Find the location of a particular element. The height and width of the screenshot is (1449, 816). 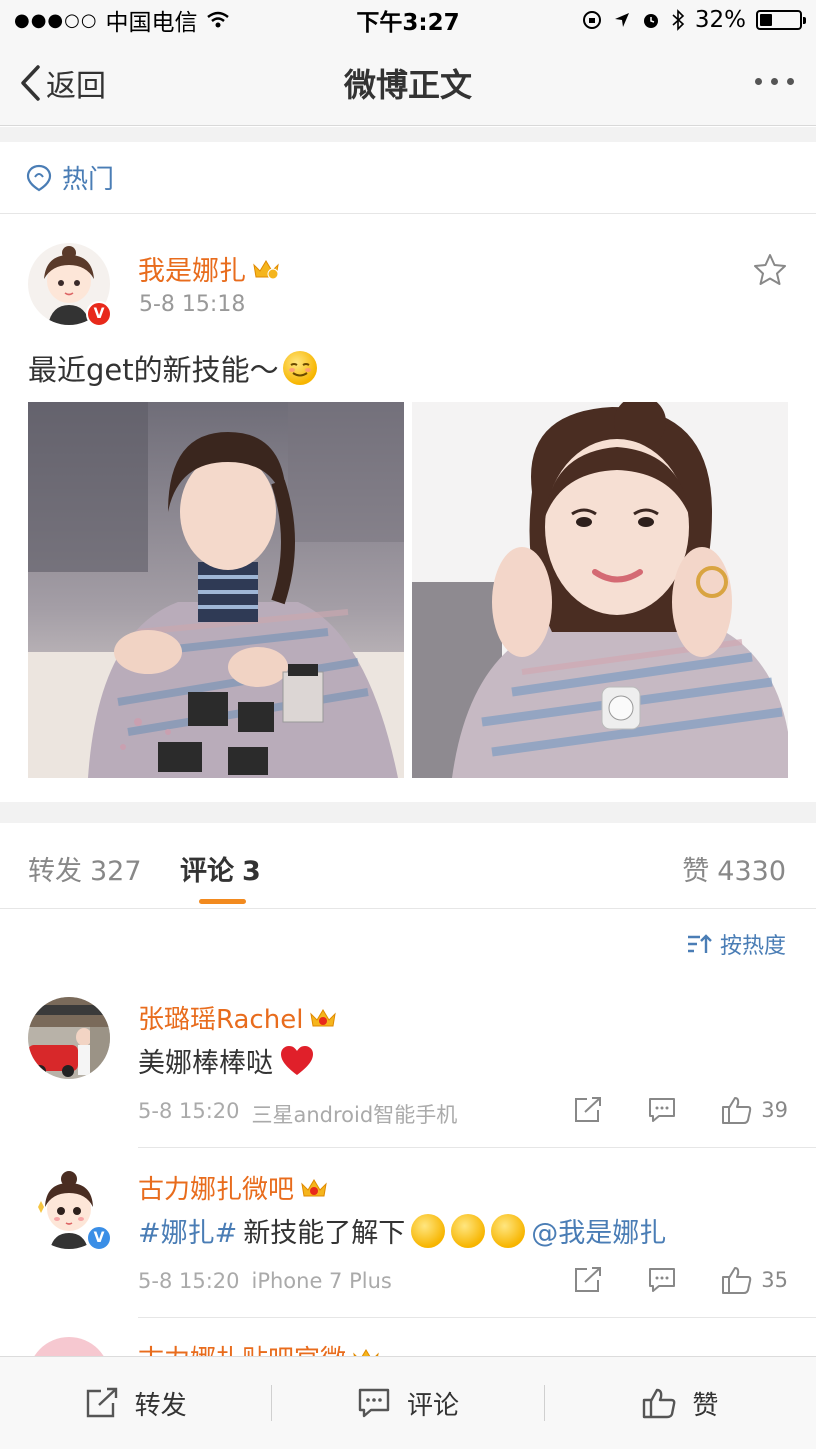

red-heart-icon is located at coordinates (297, 1060).